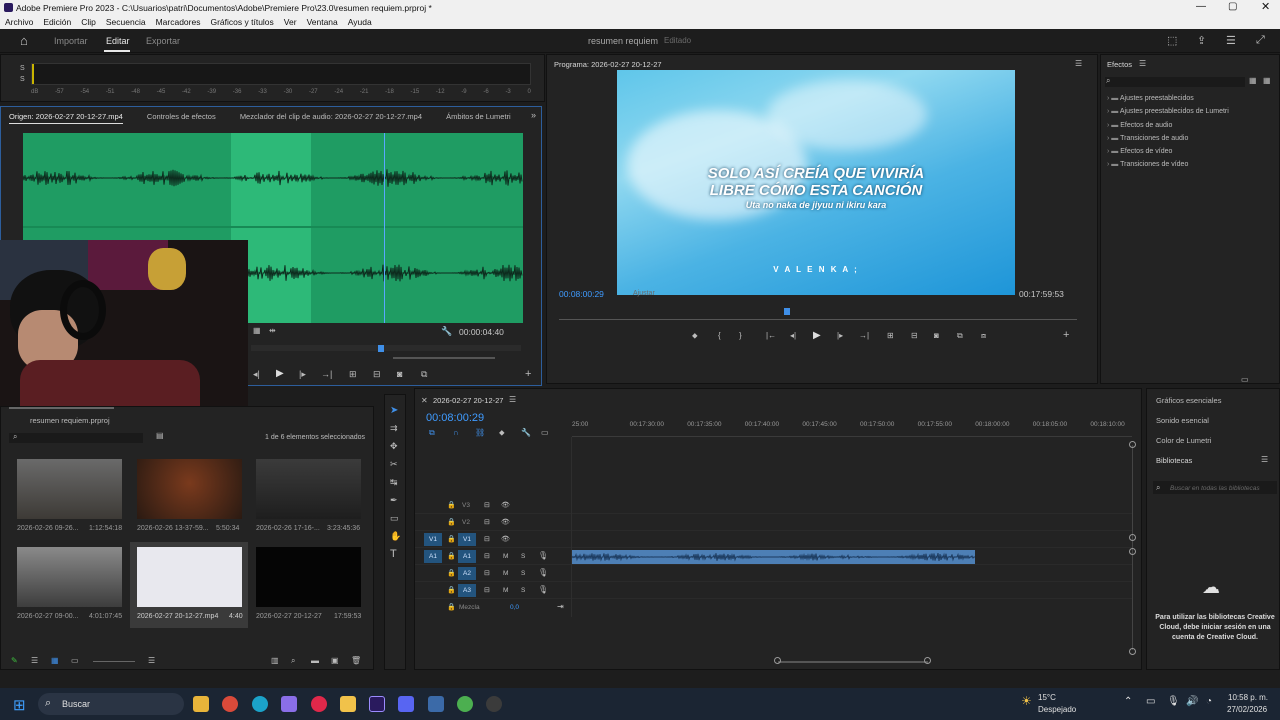 The height and width of the screenshot is (720, 1280). I want to click on program-playhead-marker, so click(787, 311).